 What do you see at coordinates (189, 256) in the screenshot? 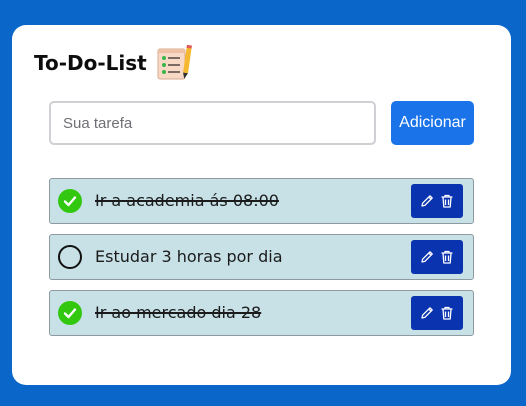
I see `task-text: Estudar 3 horas por dia` at bounding box center [189, 256].